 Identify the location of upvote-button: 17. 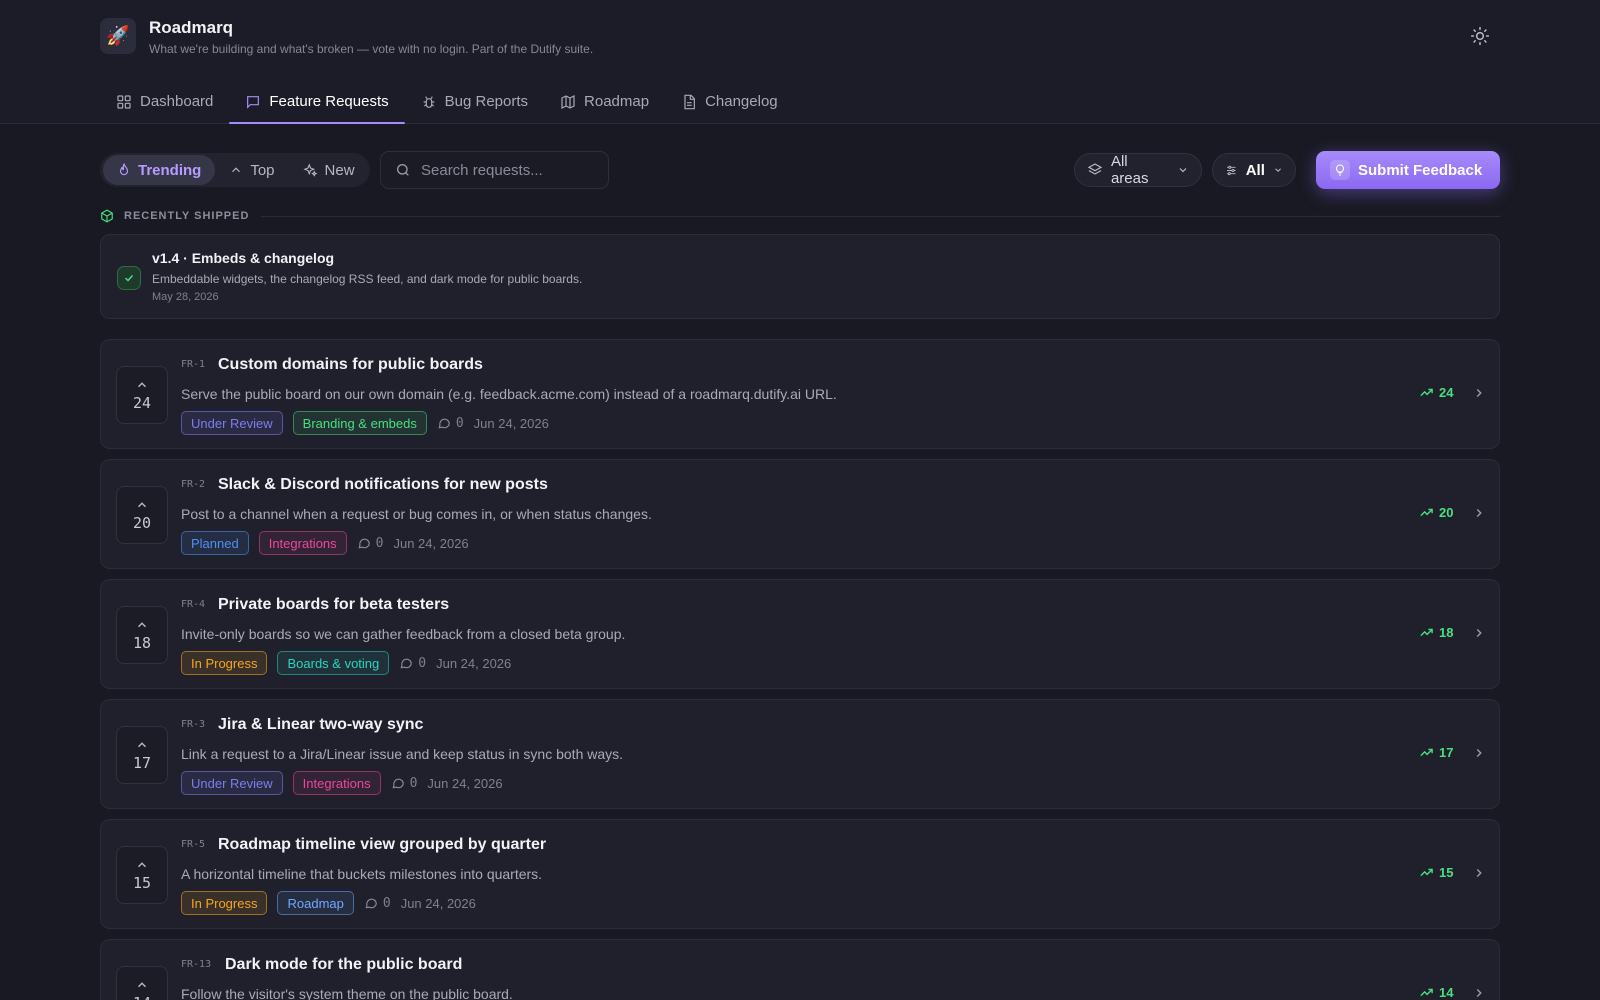
(142, 755).